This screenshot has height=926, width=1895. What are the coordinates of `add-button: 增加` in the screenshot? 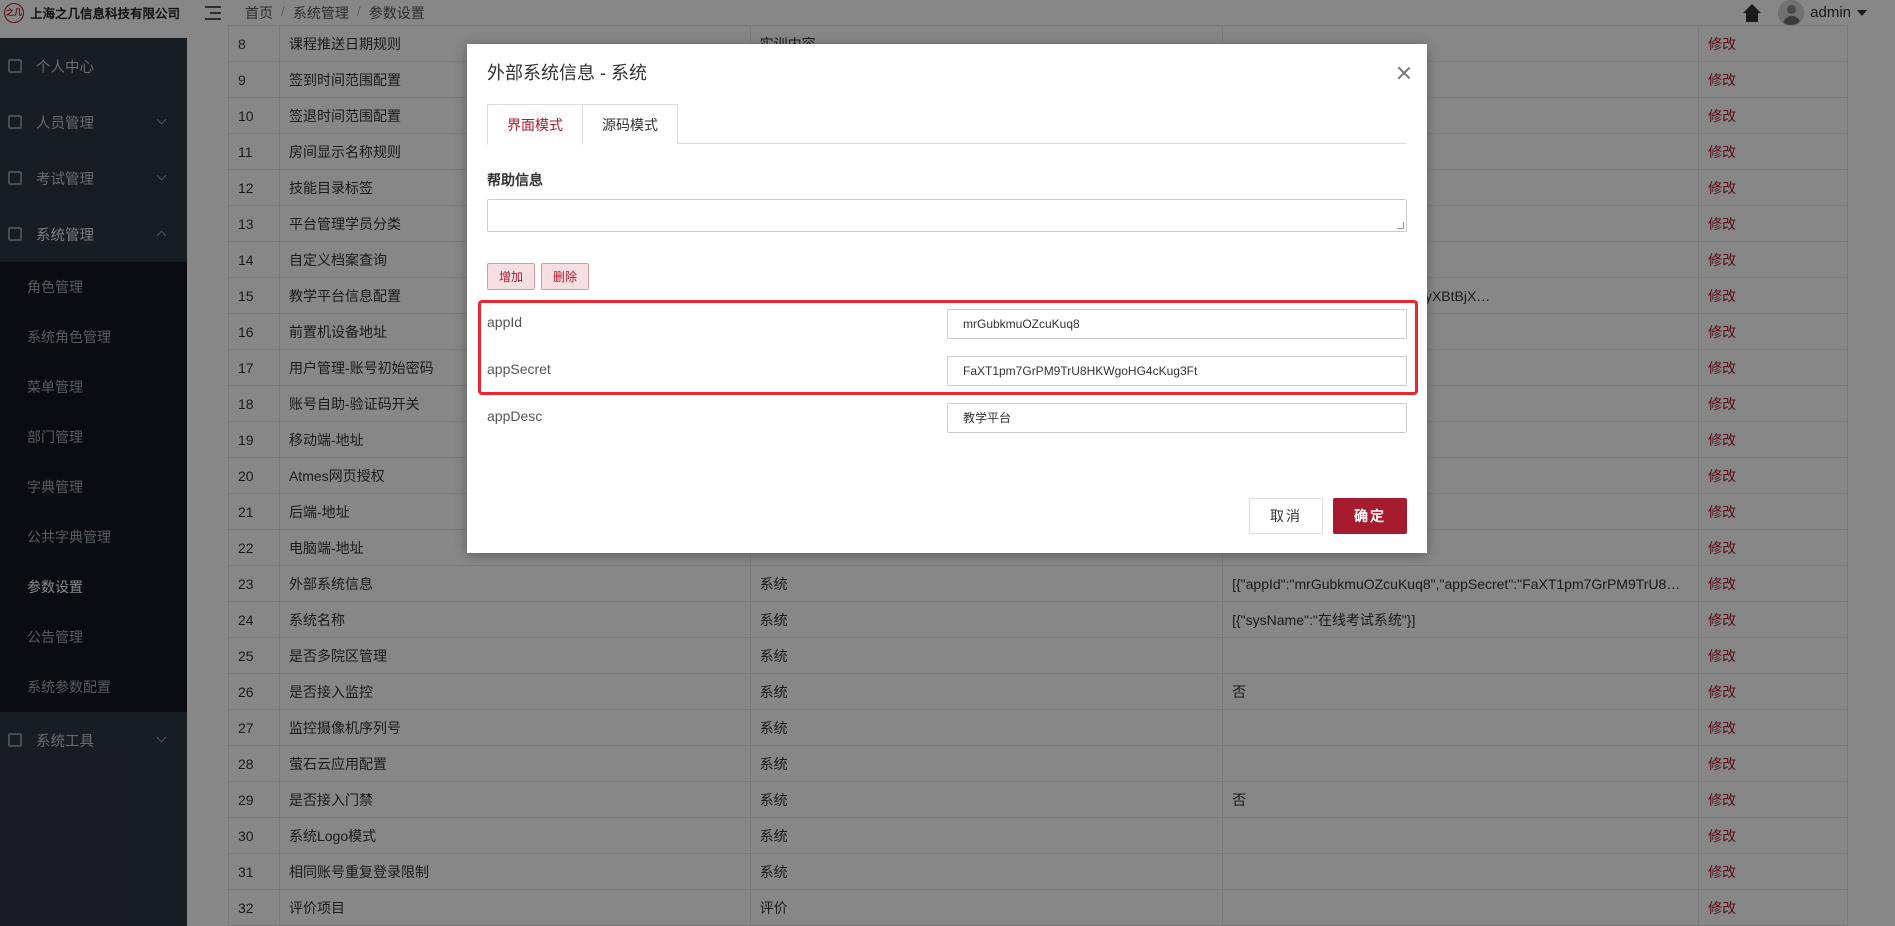 It's located at (511, 276).